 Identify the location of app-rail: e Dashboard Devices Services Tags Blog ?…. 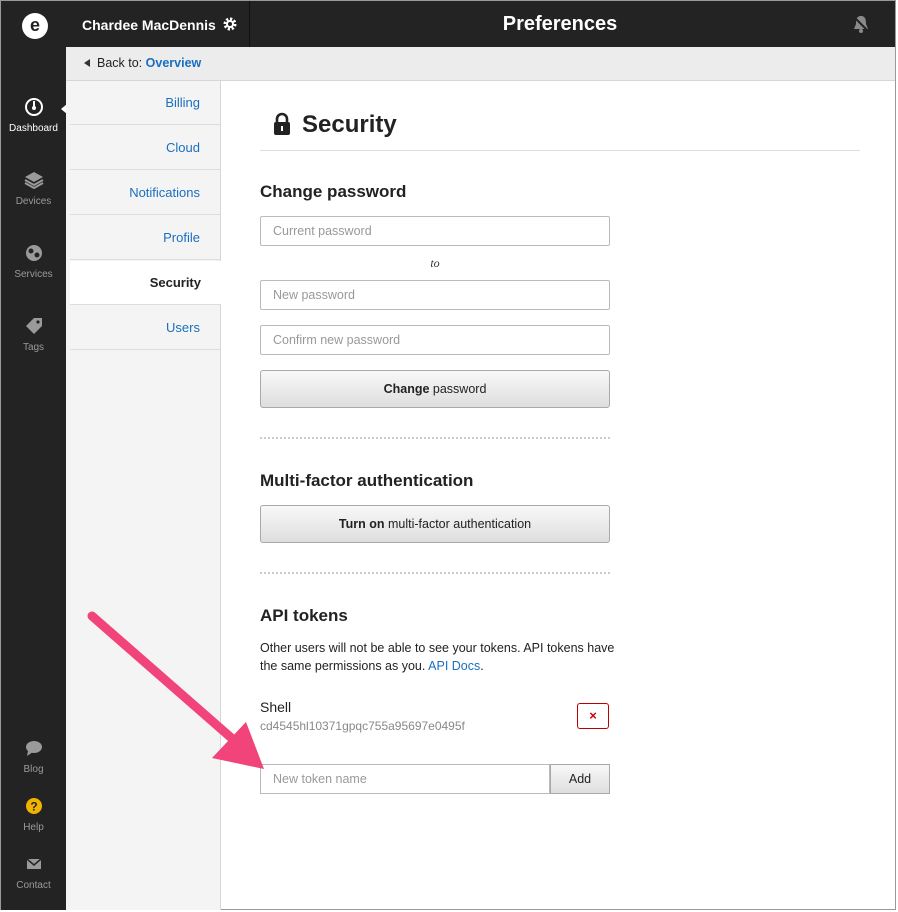
(34, 455).